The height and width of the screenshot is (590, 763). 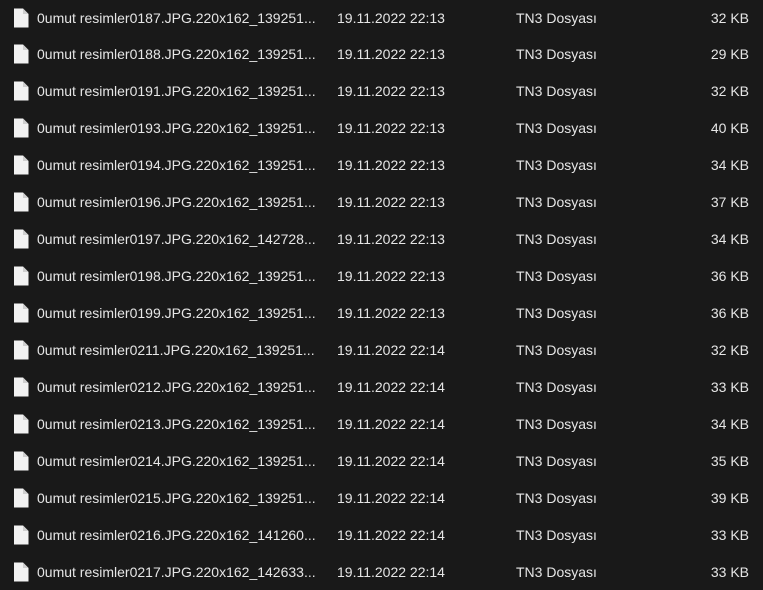 I want to click on file-size: 39 KB, so click(x=729, y=497).